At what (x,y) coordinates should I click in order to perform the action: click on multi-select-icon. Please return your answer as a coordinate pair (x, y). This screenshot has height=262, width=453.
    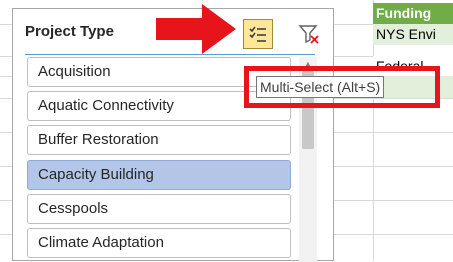
    Looking at the image, I should click on (257, 34).